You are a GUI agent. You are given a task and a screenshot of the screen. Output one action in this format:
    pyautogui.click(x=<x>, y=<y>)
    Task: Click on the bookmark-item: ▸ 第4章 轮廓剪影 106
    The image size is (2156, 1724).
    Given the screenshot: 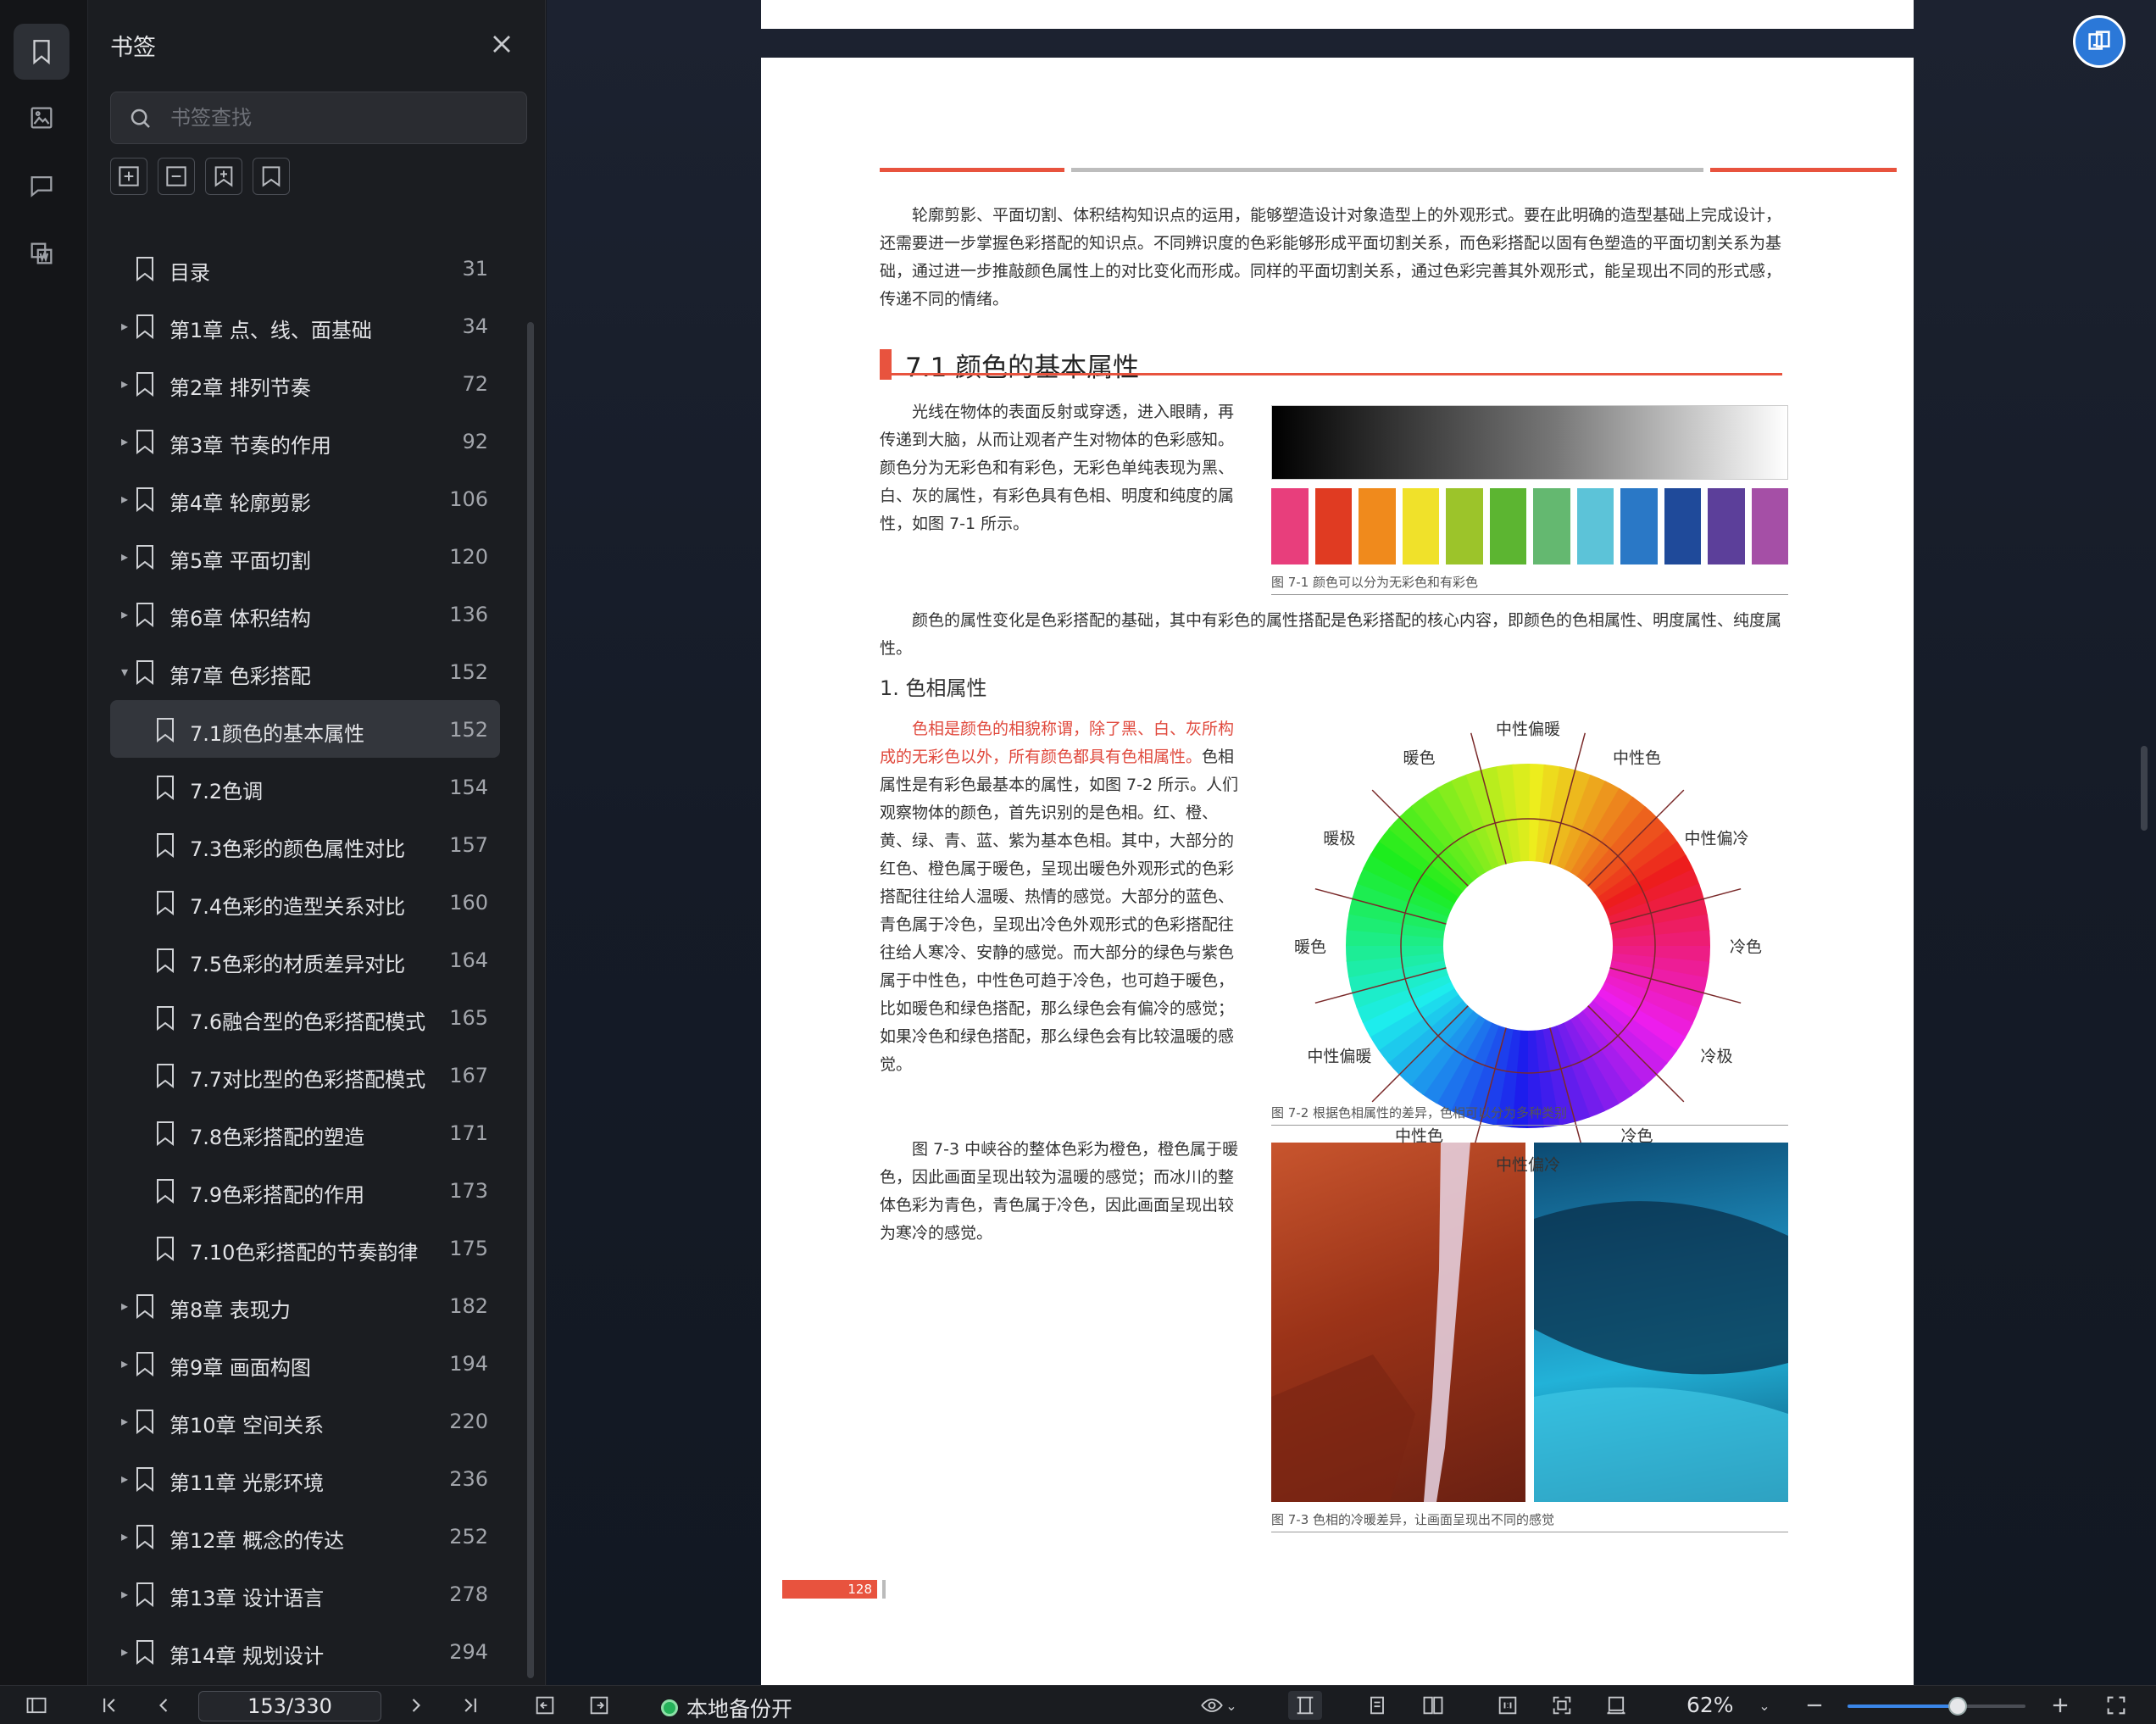 What is the action you would take?
    pyautogui.click(x=305, y=498)
    